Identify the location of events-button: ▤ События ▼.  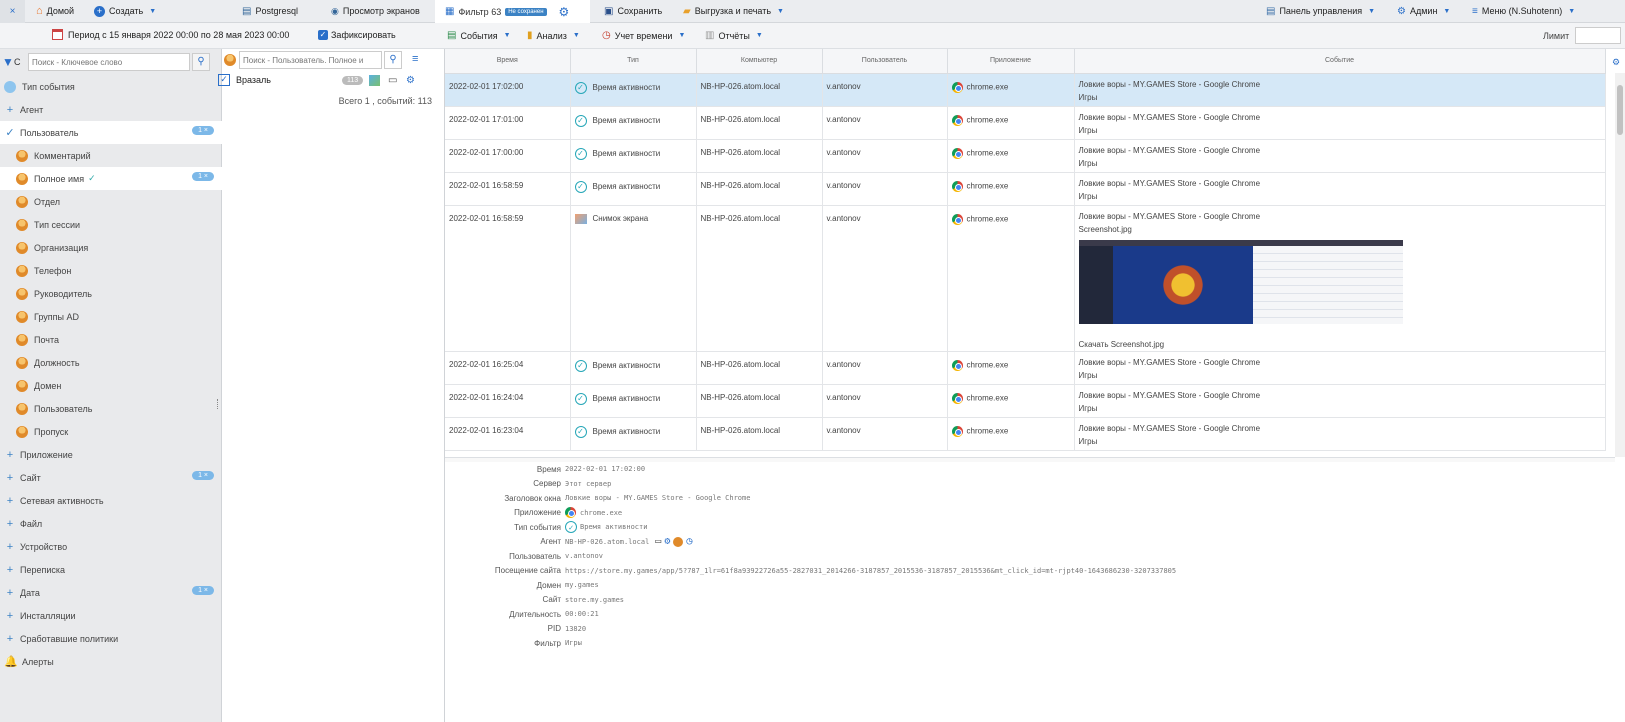
(479, 35).